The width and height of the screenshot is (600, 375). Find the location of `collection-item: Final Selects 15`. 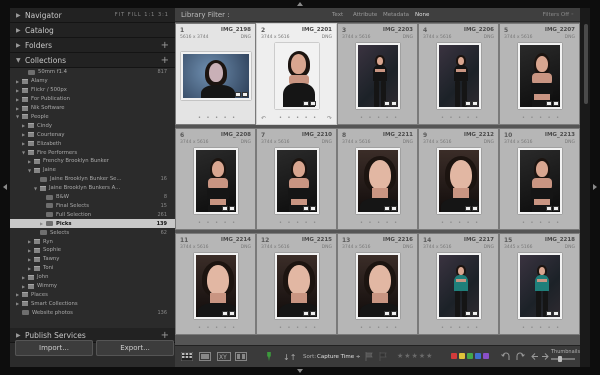

collection-item: Final Selects 15 is located at coordinates (92, 206).